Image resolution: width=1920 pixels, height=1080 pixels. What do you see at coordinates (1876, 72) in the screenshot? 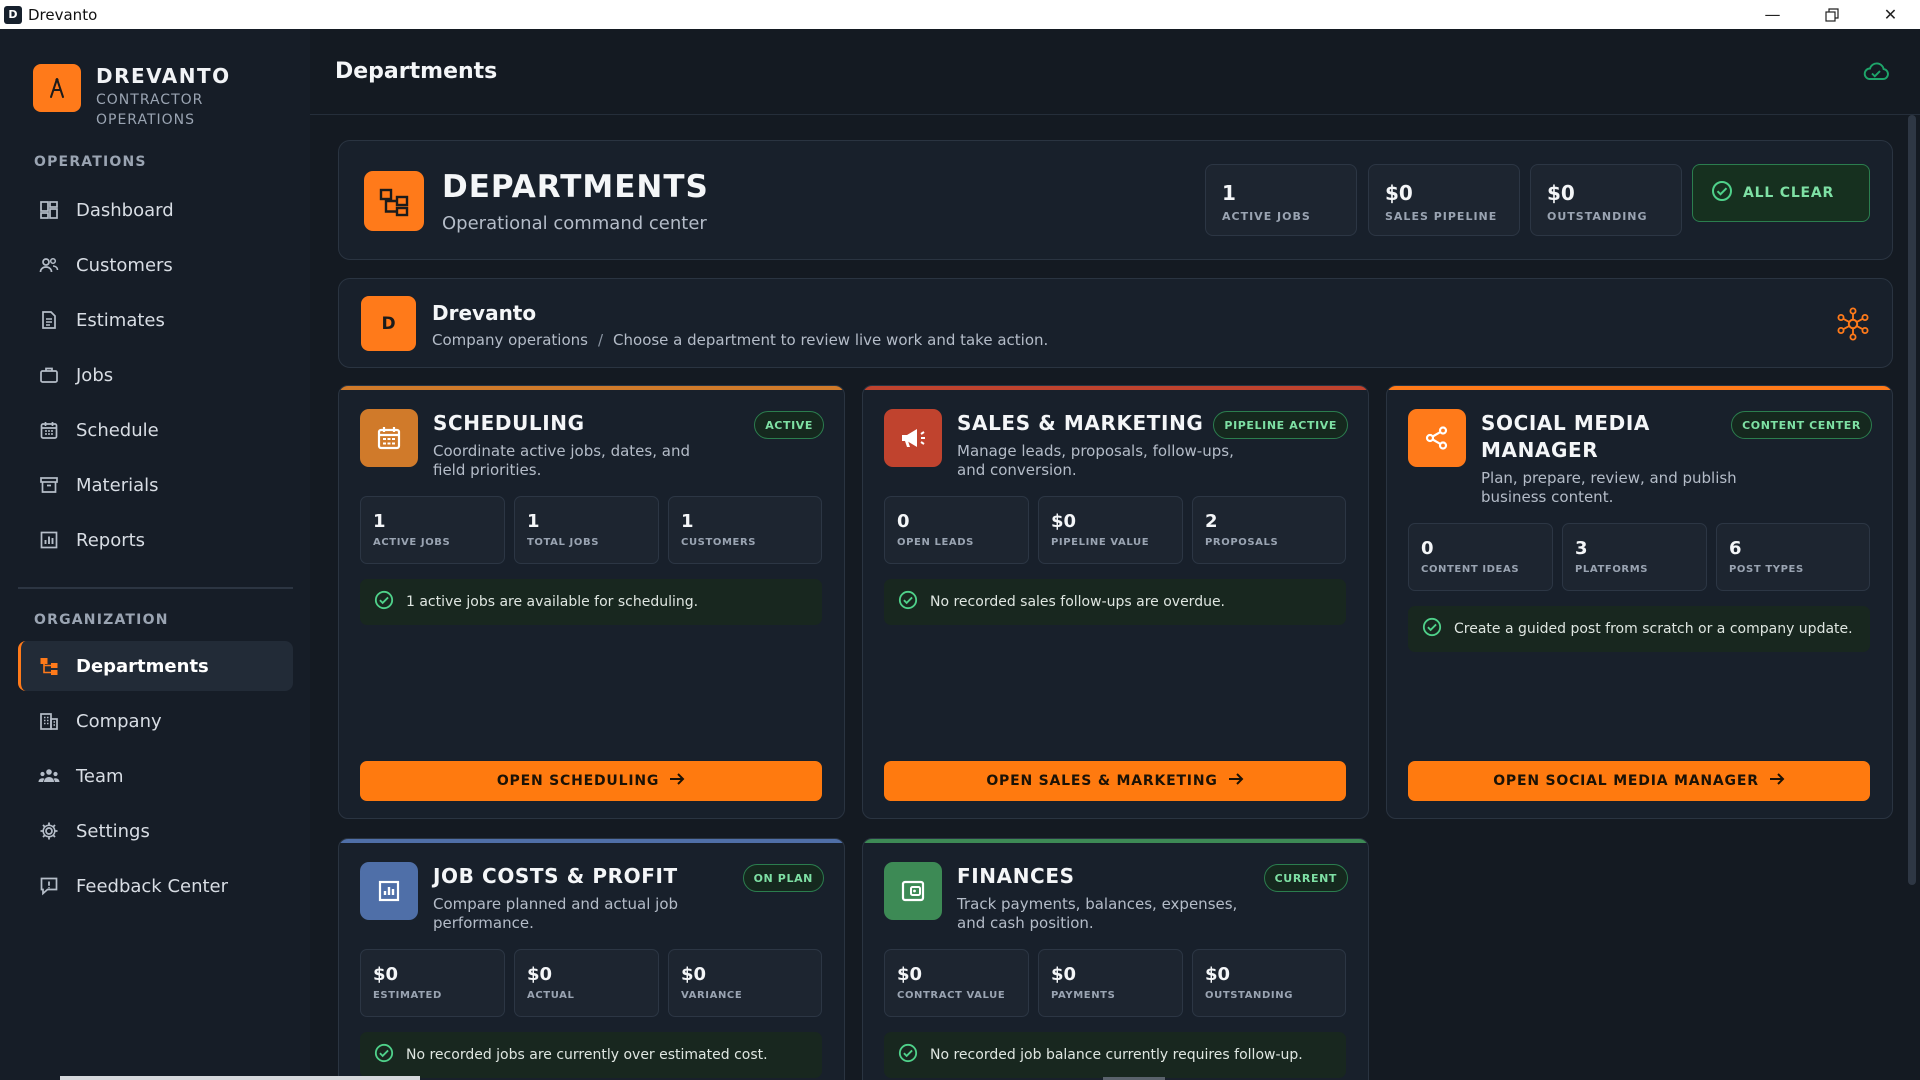
I see `cloud-sync-icon` at bounding box center [1876, 72].